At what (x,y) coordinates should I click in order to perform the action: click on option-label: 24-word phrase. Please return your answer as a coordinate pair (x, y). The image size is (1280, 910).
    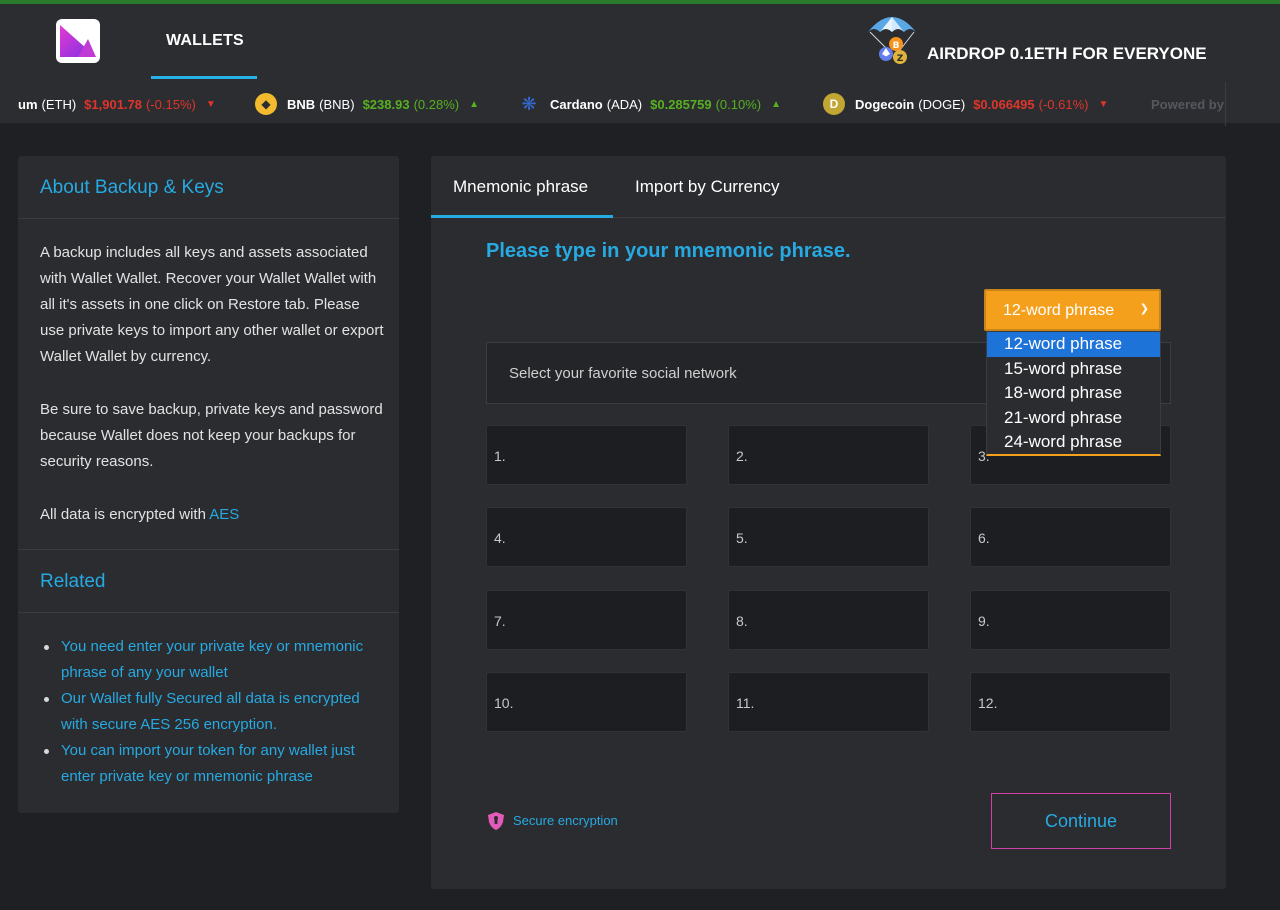
    Looking at the image, I should click on (1063, 441).